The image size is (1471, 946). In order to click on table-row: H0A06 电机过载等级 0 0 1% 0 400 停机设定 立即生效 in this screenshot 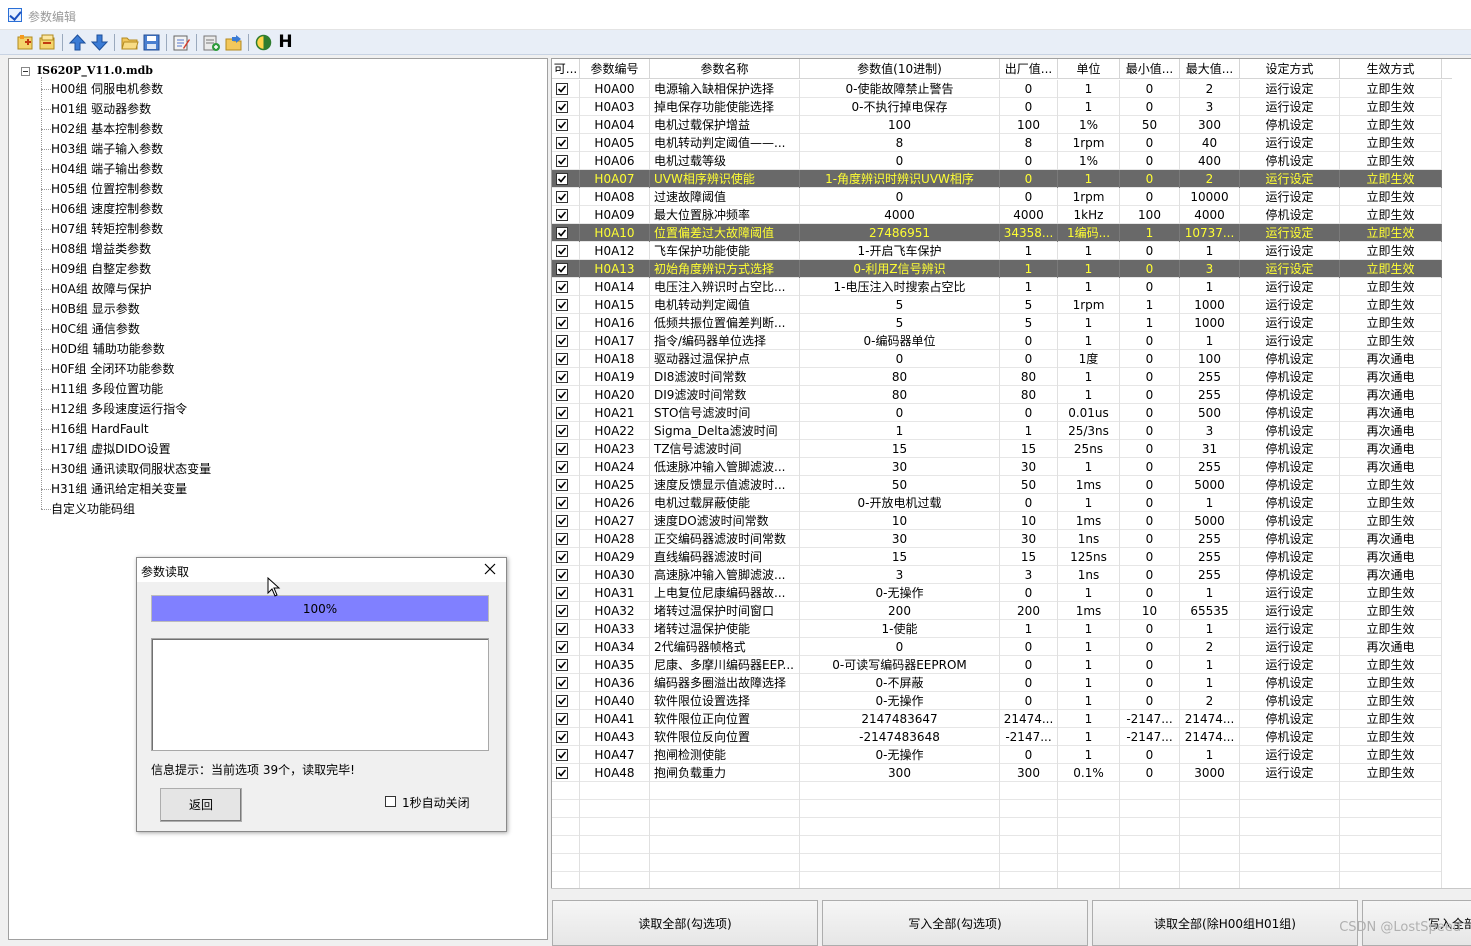, I will do `click(997, 161)`.